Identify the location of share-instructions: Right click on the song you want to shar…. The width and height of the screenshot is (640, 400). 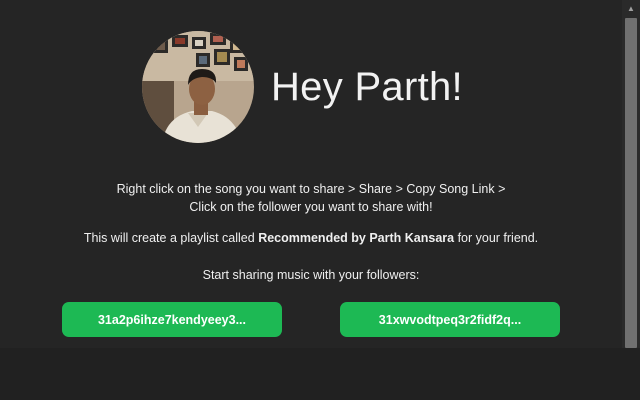
(311, 198).